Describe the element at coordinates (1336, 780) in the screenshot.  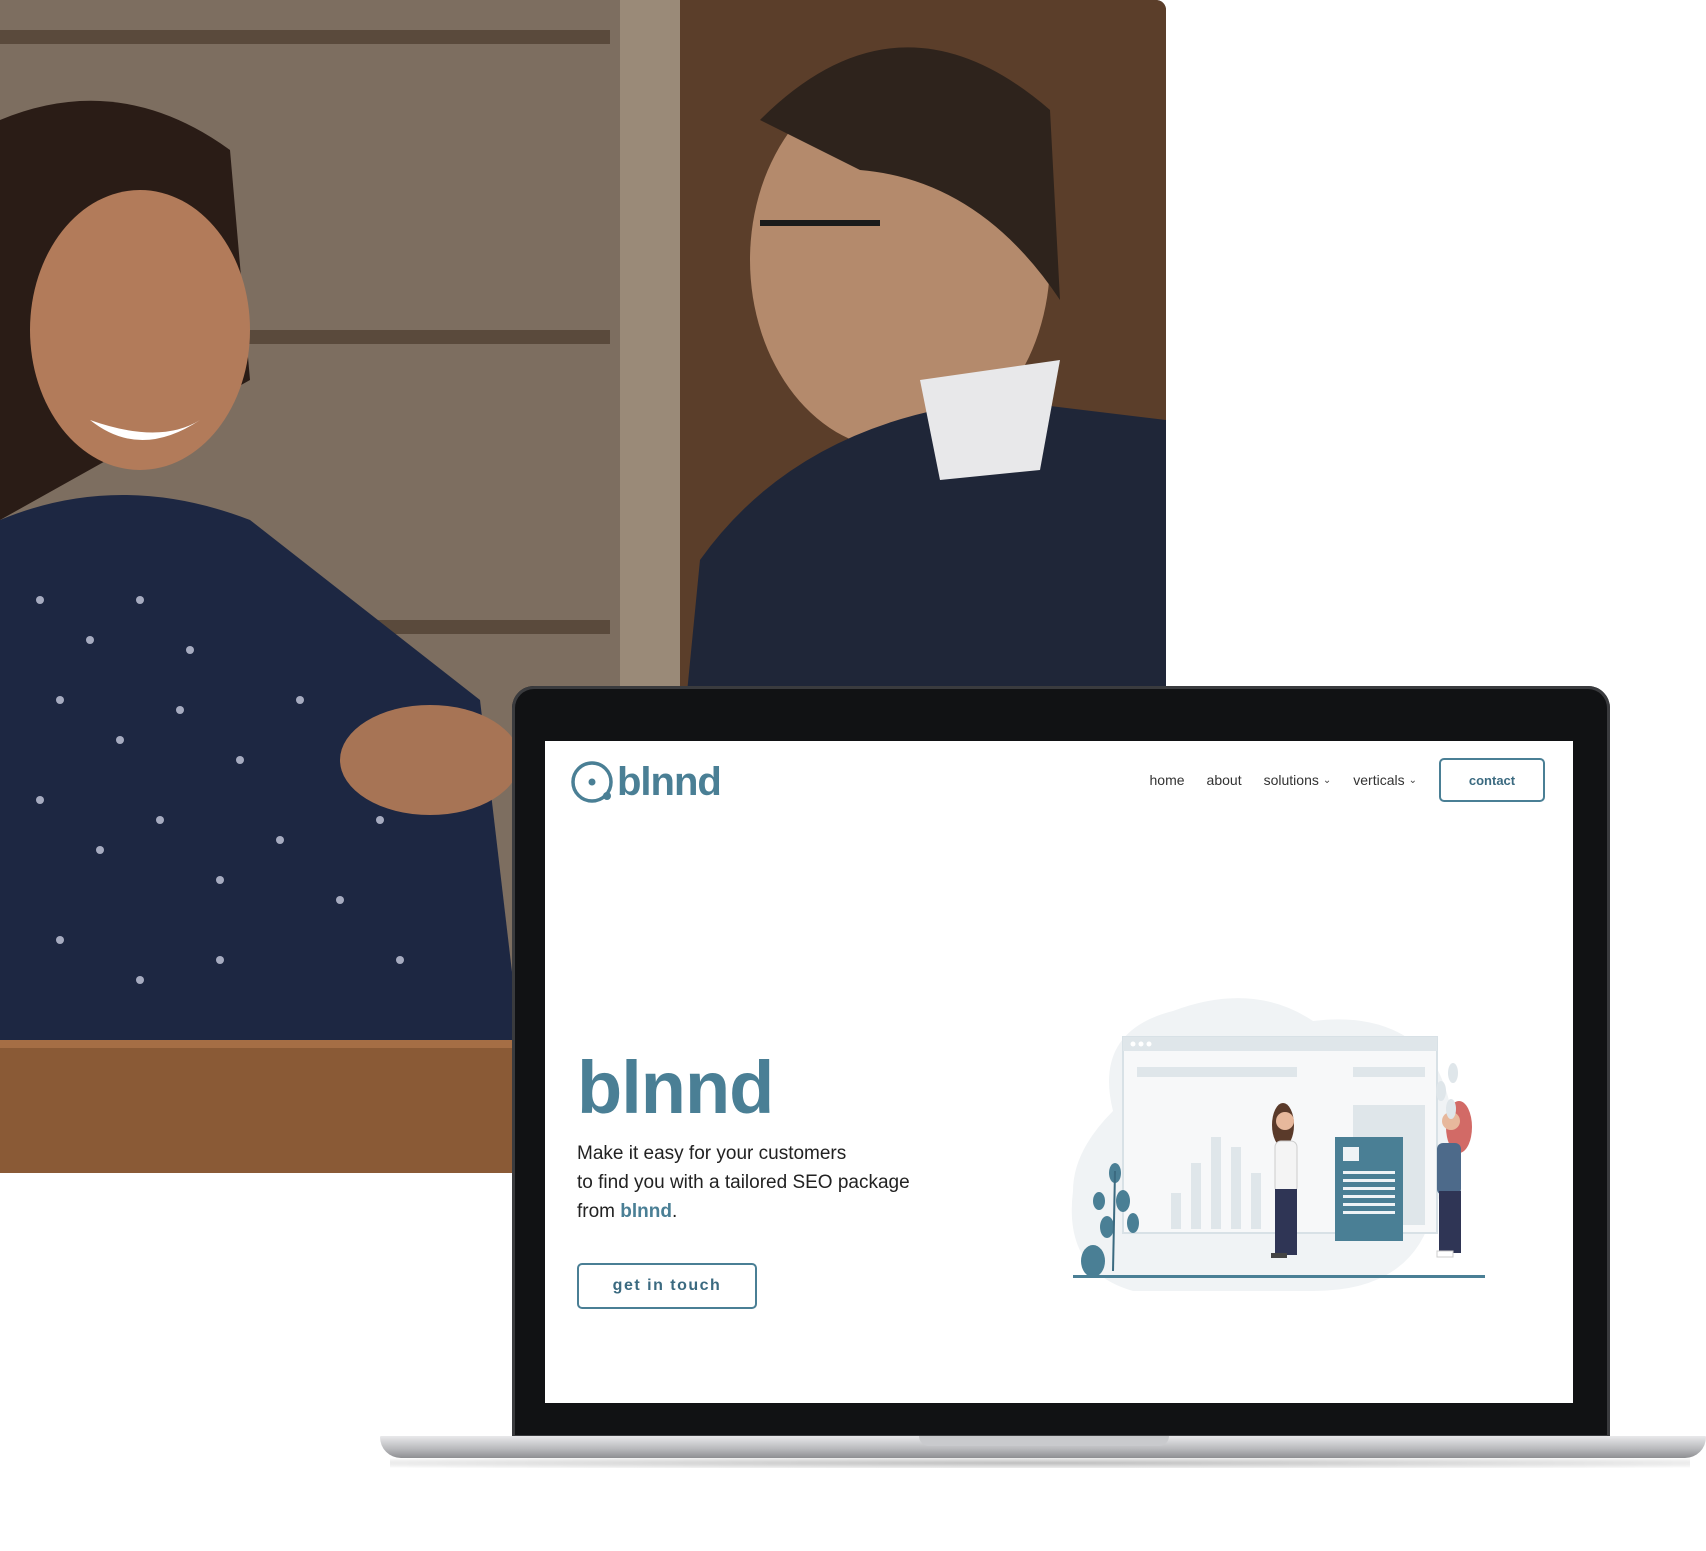
I see `main-nav: home about solutions ⌄ verticals ⌄ contact` at that location.